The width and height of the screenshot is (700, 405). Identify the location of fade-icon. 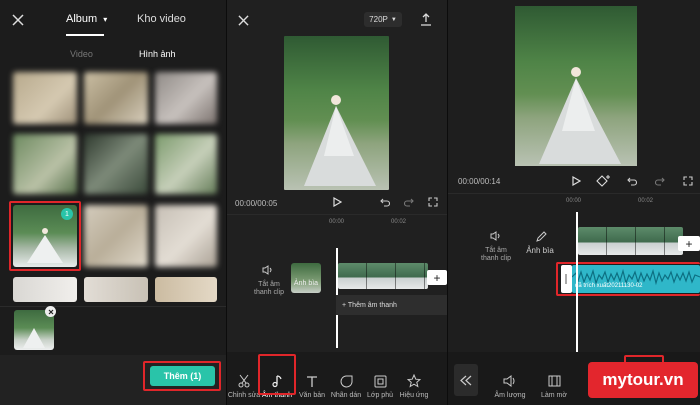
(554, 381).